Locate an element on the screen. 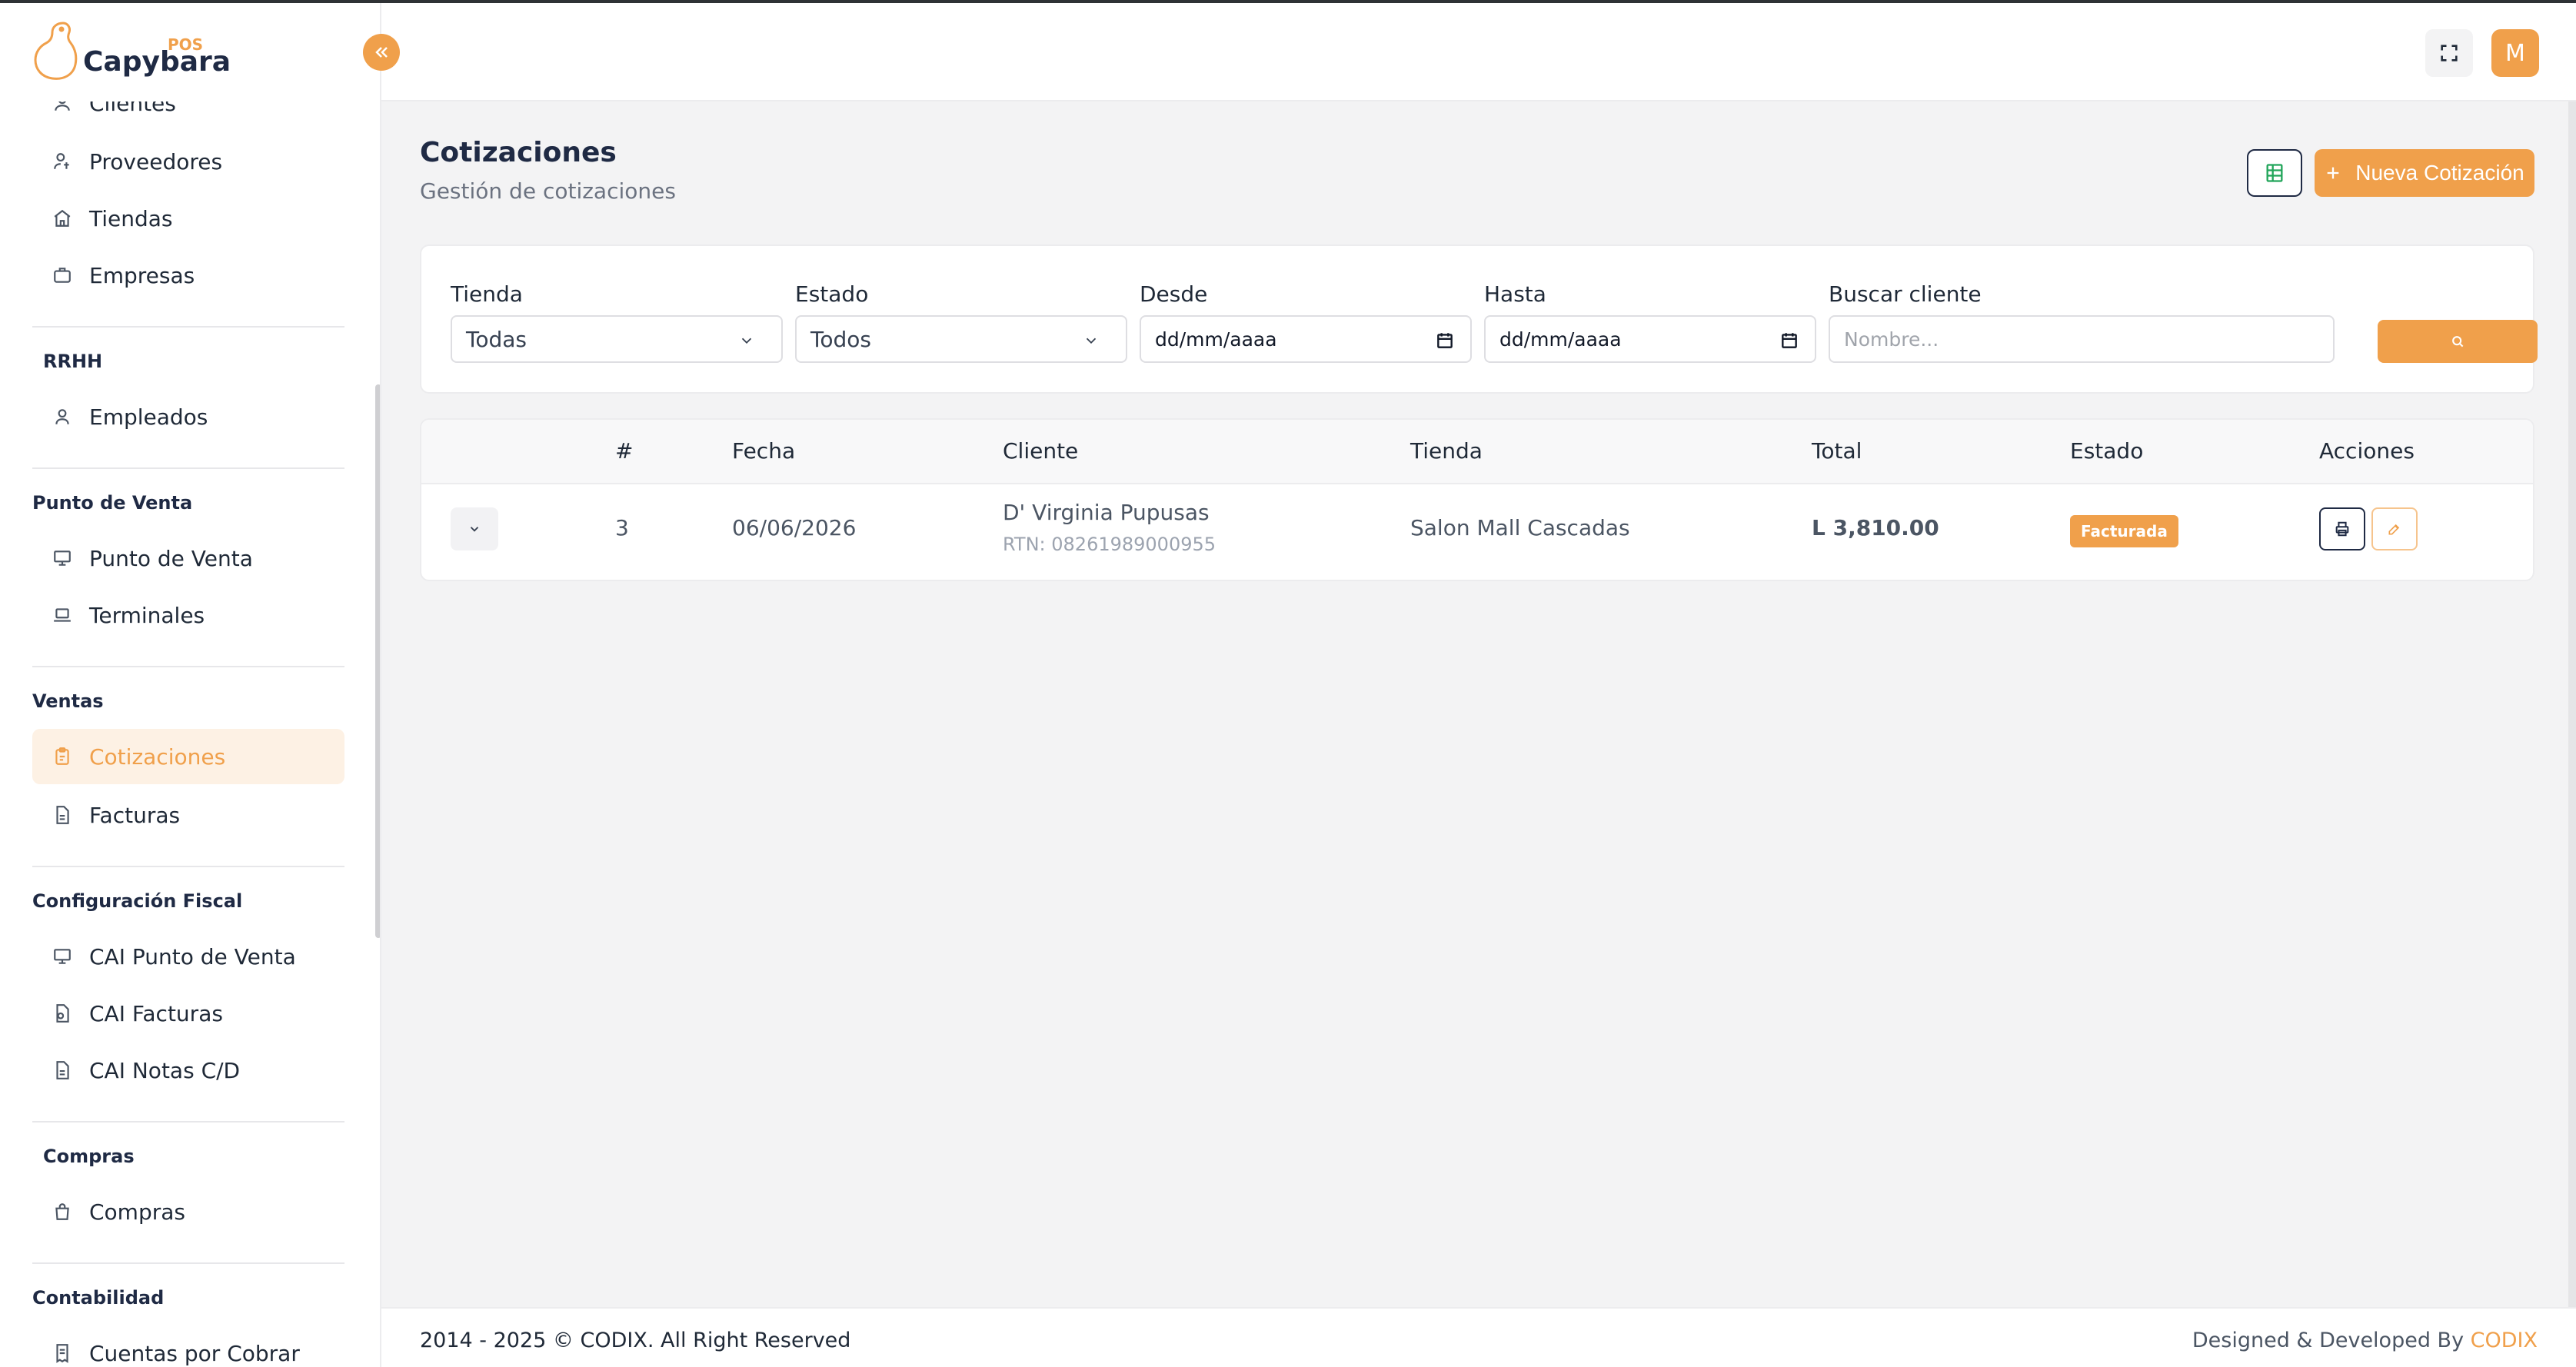 This screenshot has height=1367, width=2576. estado-select: Todos is located at coordinates (961, 339).